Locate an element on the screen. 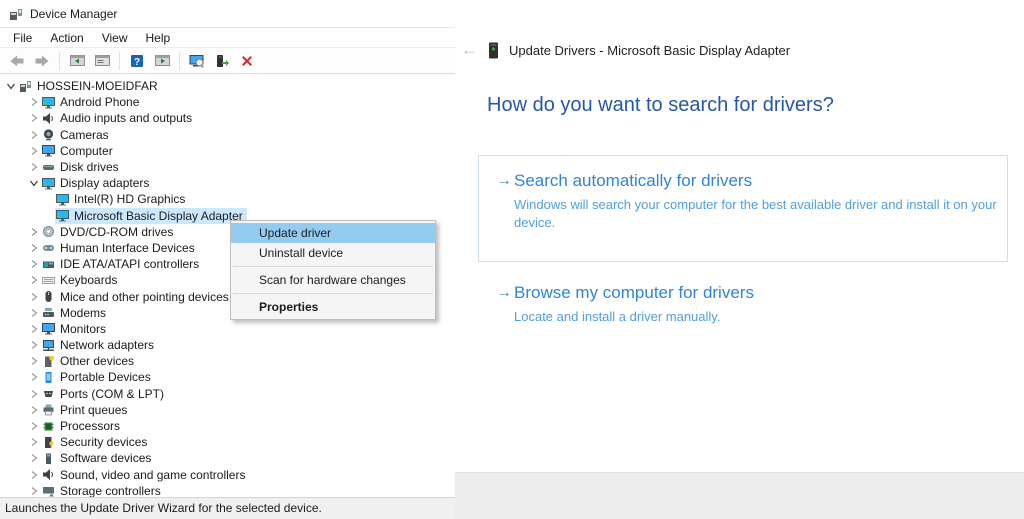 The width and height of the screenshot is (1024, 519). tree-item-label: Microsoft Basic Display Adapter is located at coordinates (158, 215).